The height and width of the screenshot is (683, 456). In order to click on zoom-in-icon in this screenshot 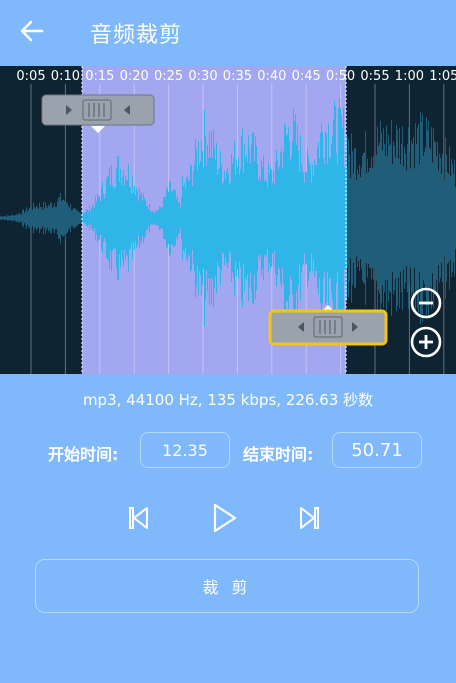, I will do `click(426, 342)`.